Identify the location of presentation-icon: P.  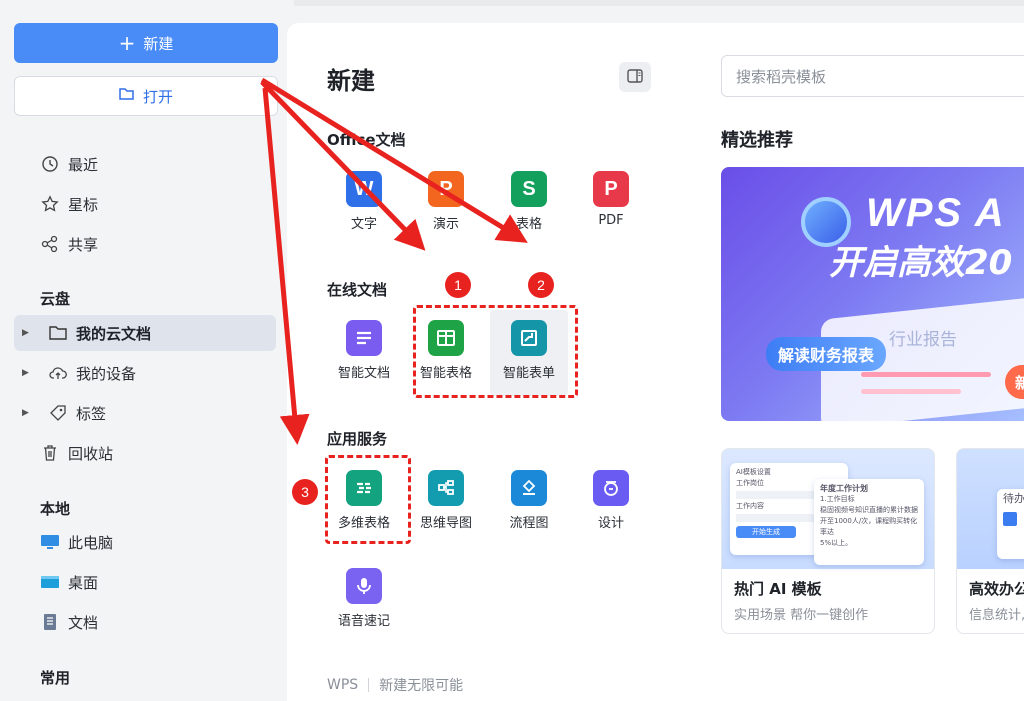
(446, 189).